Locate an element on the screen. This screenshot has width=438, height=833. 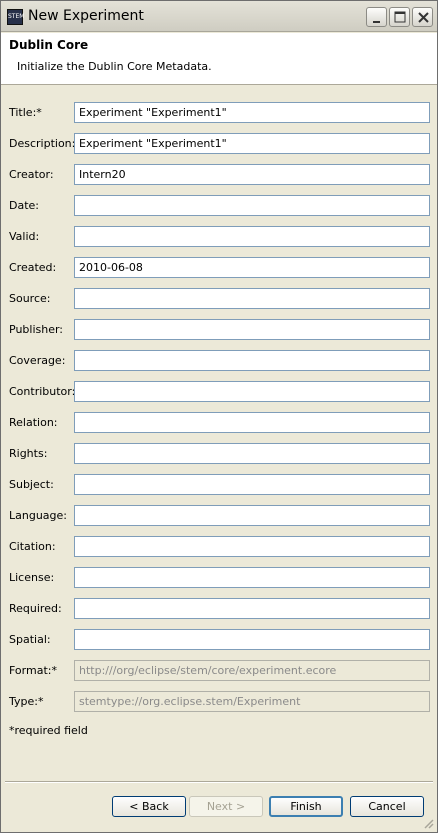
field-label: Rights: is located at coordinates (28, 453).